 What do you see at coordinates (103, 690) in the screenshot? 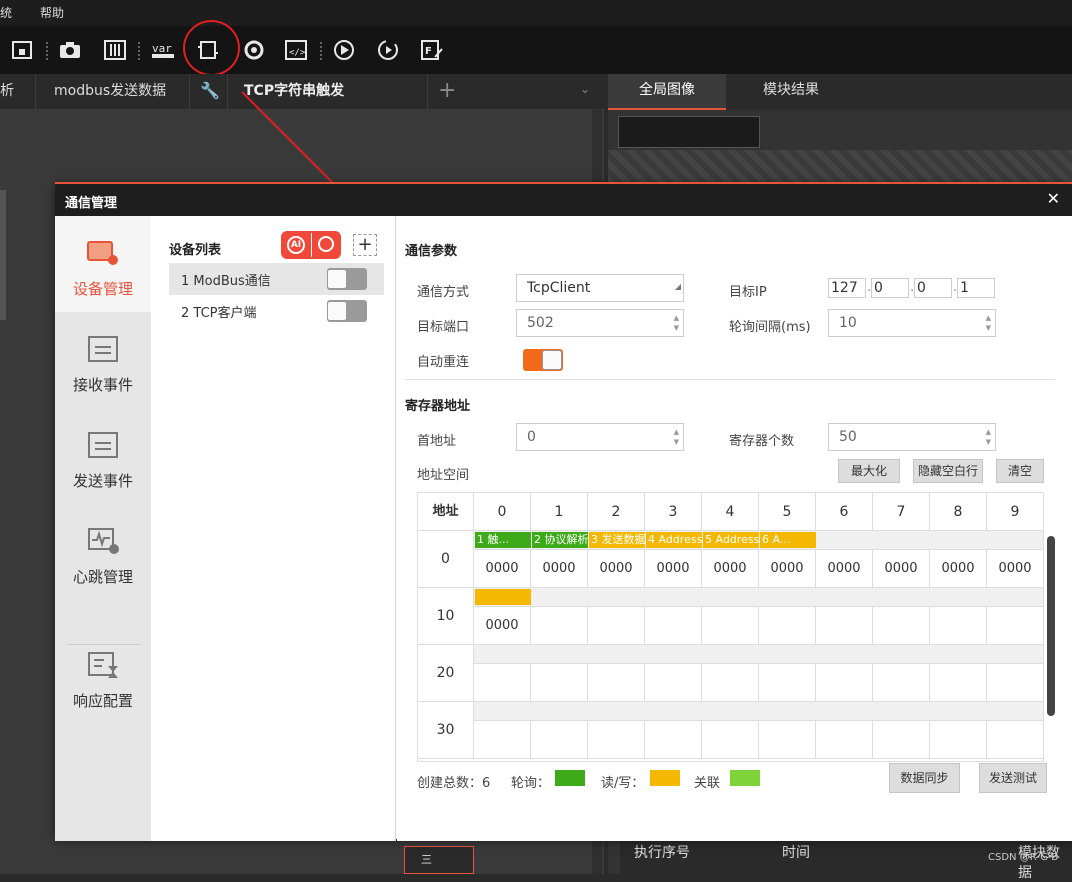
I see `sidebar-item-response: 响应配置` at bounding box center [103, 690].